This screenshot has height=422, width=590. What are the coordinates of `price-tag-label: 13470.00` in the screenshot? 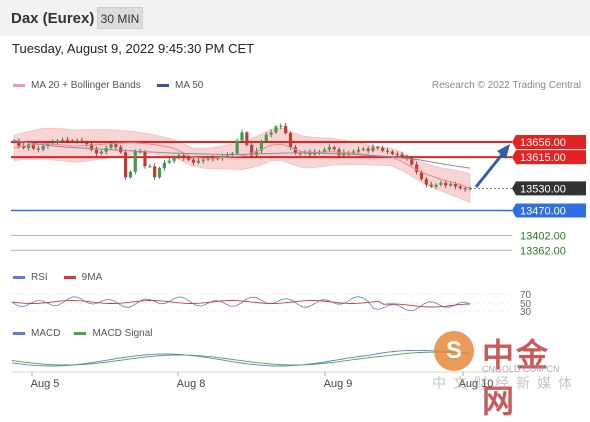 It's located at (543, 212).